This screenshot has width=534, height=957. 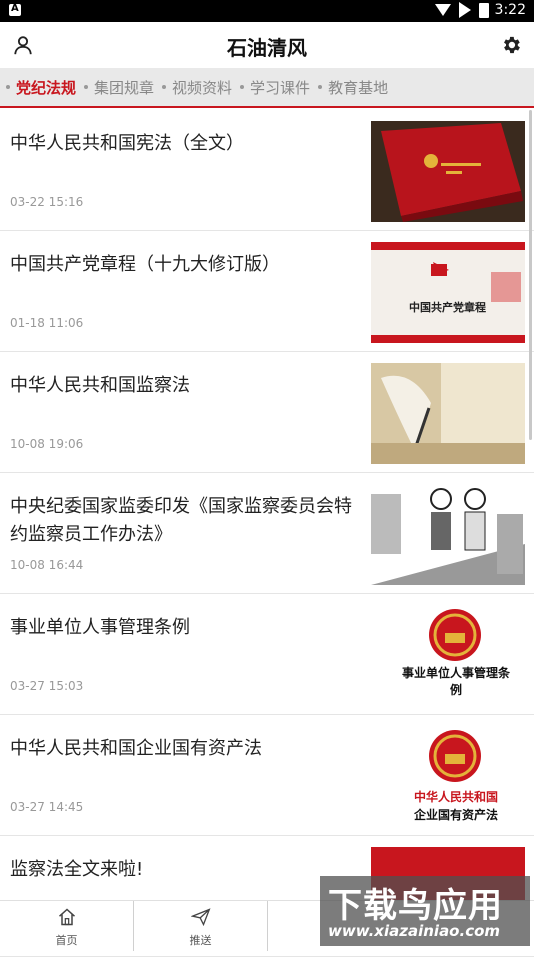 What do you see at coordinates (448, 171) in the screenshot?
I see `constitution-book-thumbnail` at bounding box center [448, 171].